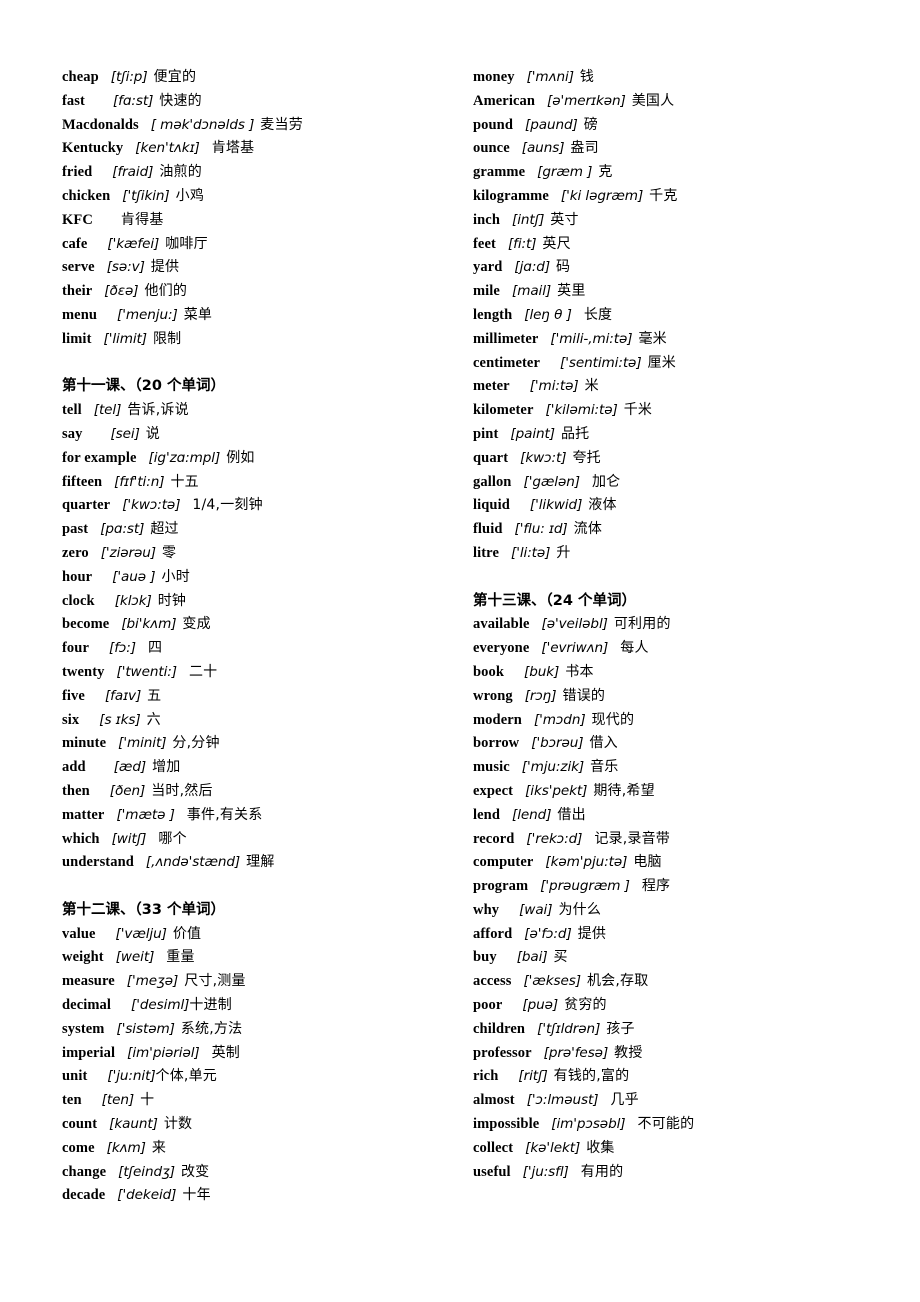  Describe the element at coordinates (638, 410) in the screenshot. I see `entry-translation: 千米` at that location.